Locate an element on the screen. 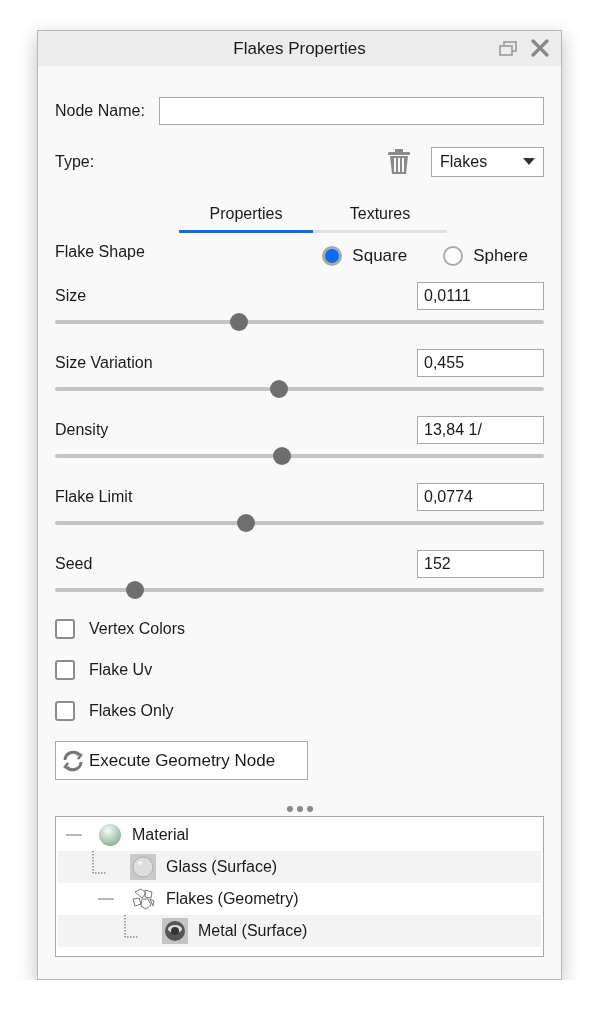  value-field: 0,0111 is located at coordinates (480, 296).